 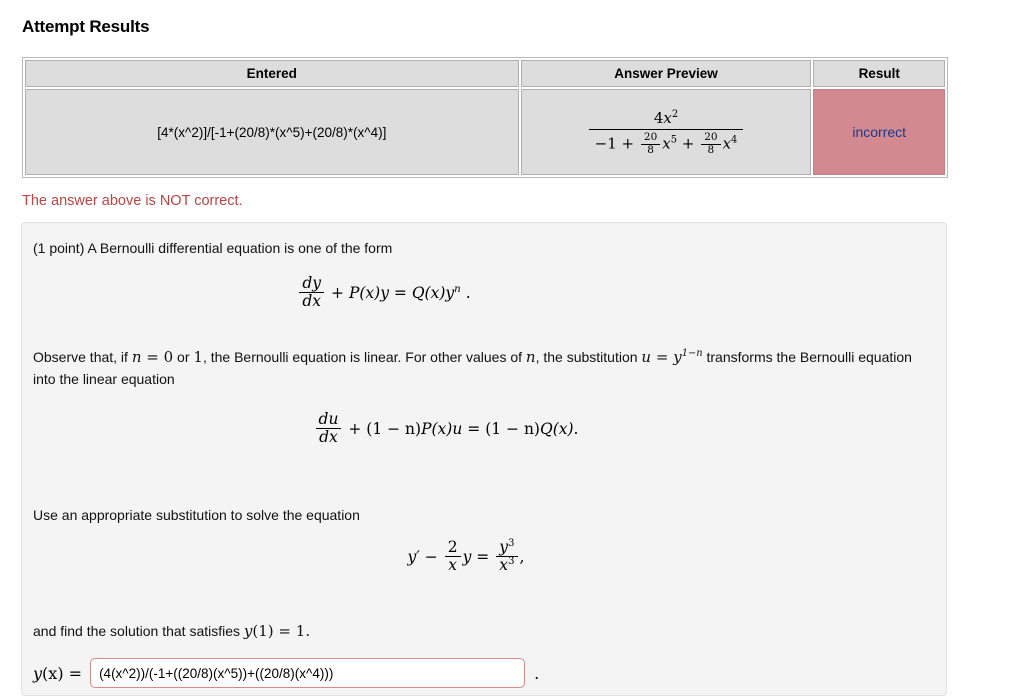 What do you see at coordinates (82, 357) in the screenshot?
I see `observe-text-part1: Observe that, if` at bounding box center [82, 357].